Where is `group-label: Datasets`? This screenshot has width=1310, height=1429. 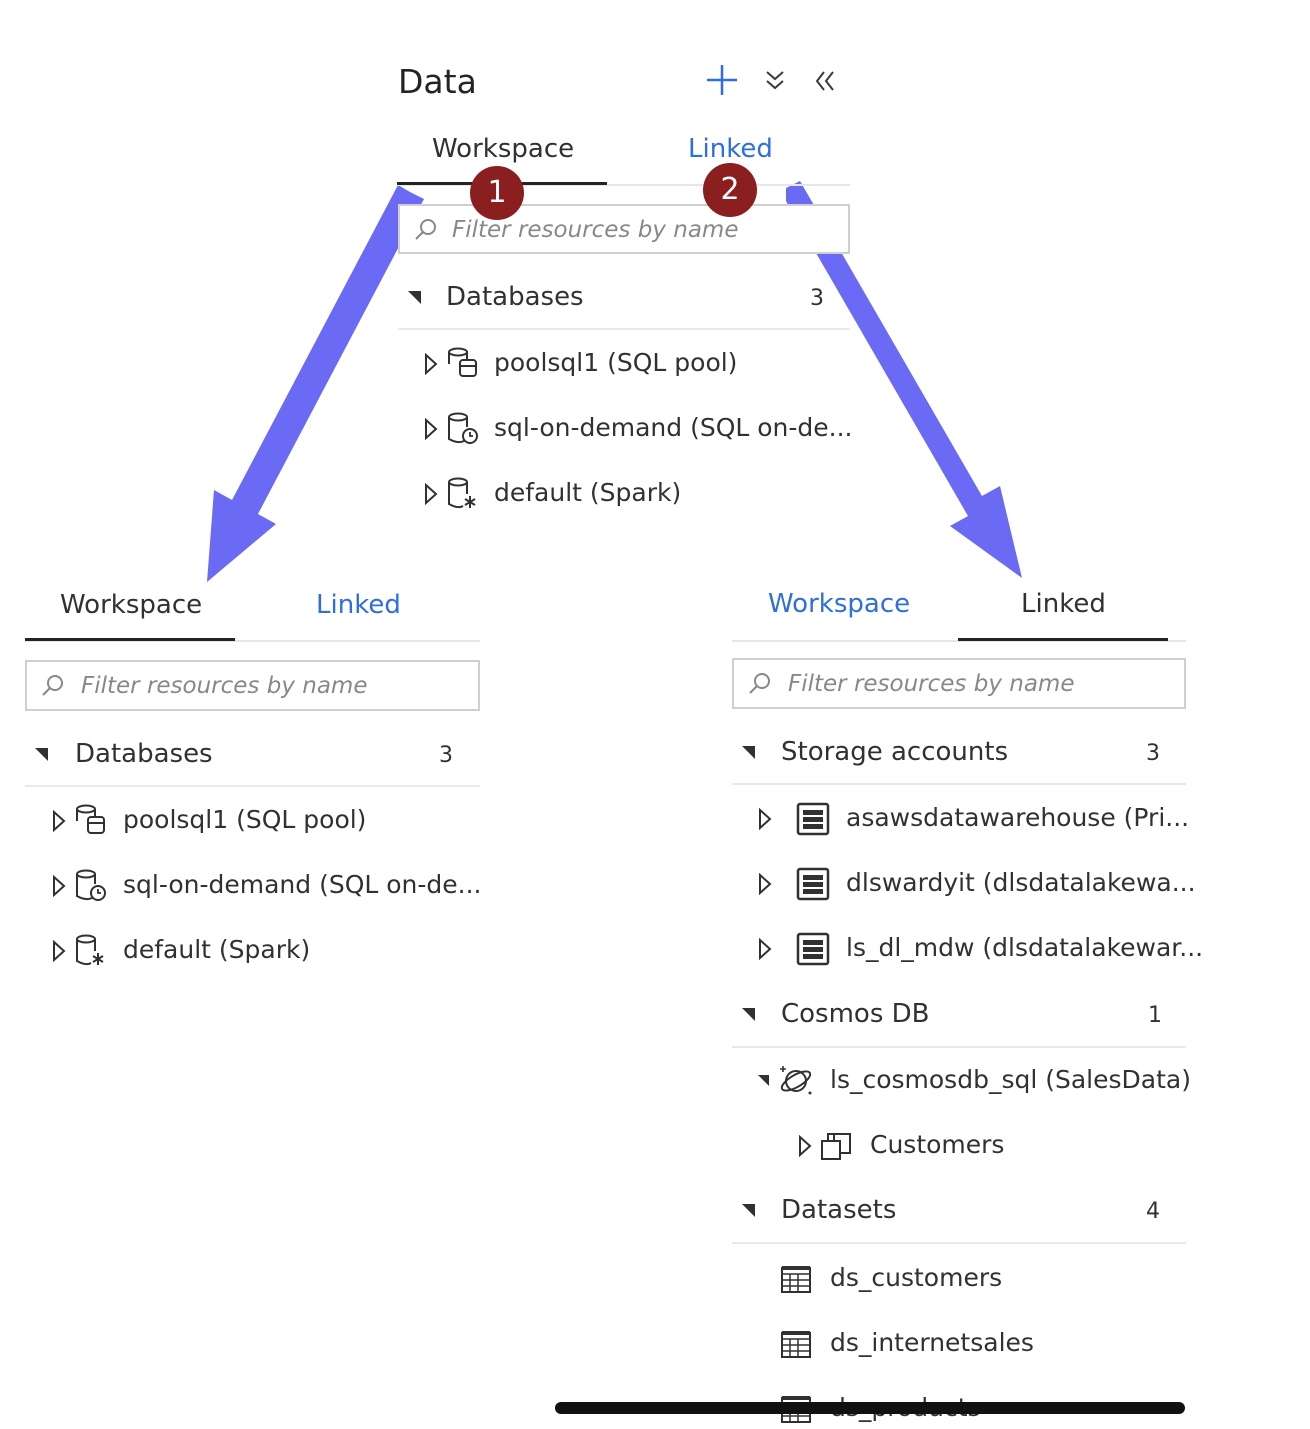
group-label: Datasets is located at coordinates (839, 1210).